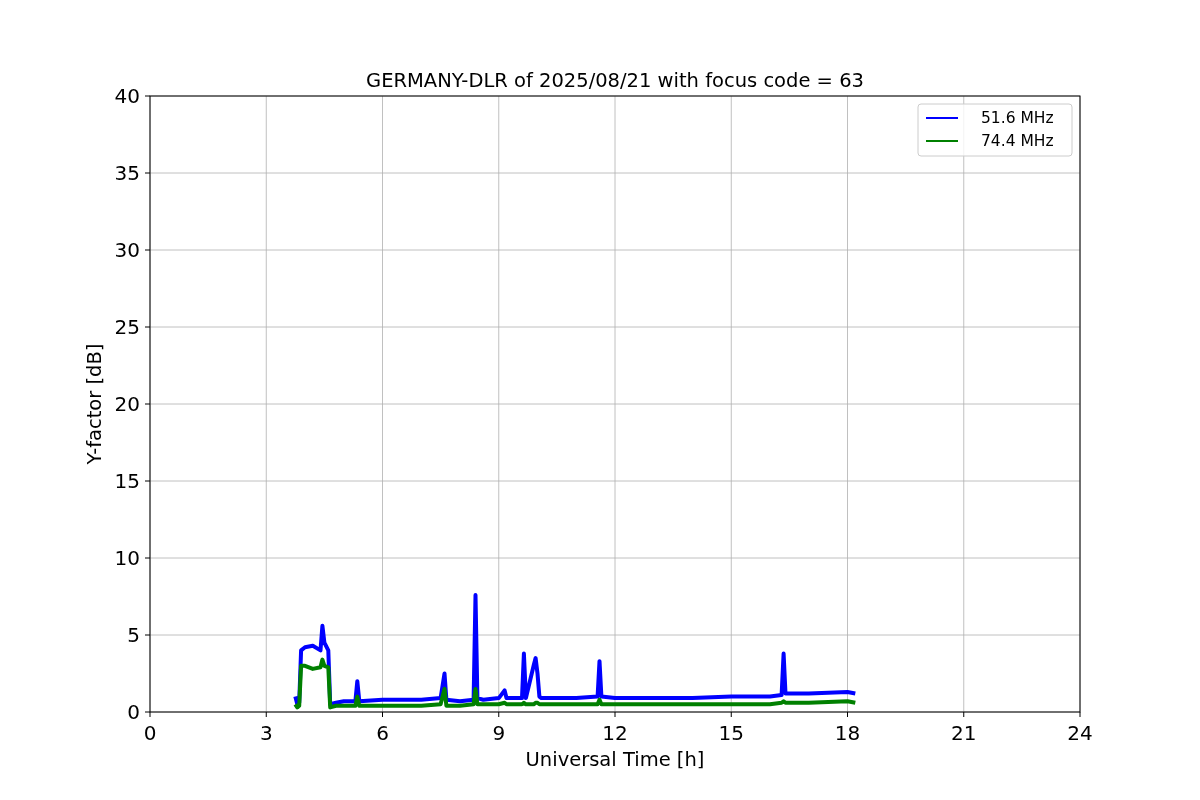 The height and width of the screenshot is (800, 1200). What do you see at coordinates (964, 733) in the screenshot?
I see `tick-label: 21` at bounding box center [964, 733].